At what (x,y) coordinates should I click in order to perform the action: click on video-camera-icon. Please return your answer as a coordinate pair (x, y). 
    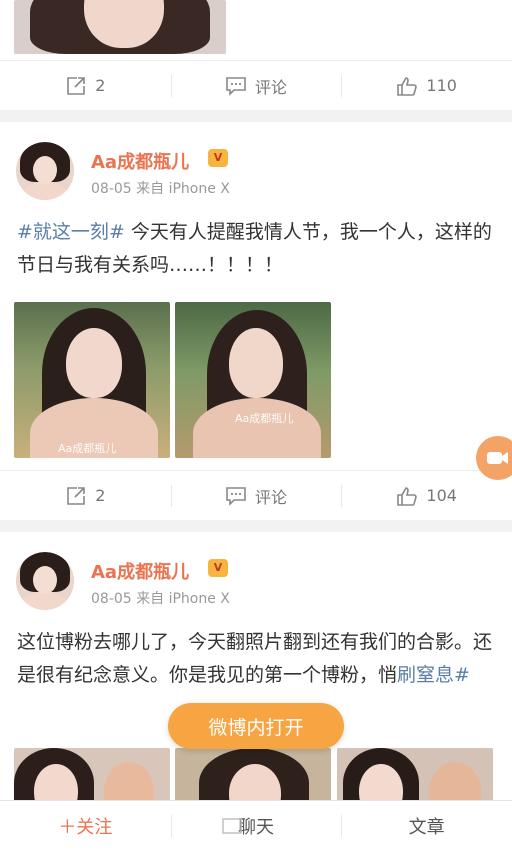
    Looking at the image, I should click on (497, 458).